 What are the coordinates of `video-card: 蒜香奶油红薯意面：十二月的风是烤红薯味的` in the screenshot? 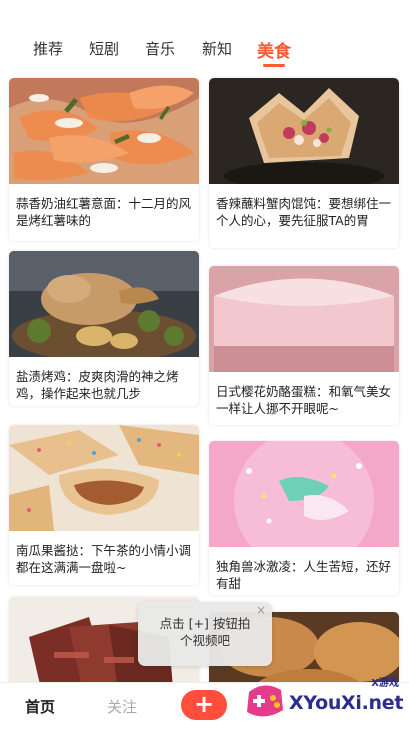 It's located at (104, 159).